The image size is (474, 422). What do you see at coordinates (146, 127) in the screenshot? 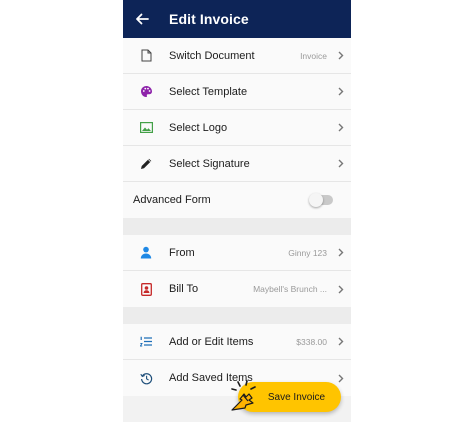
I see `image-icon` at bounding box center [146, 127].